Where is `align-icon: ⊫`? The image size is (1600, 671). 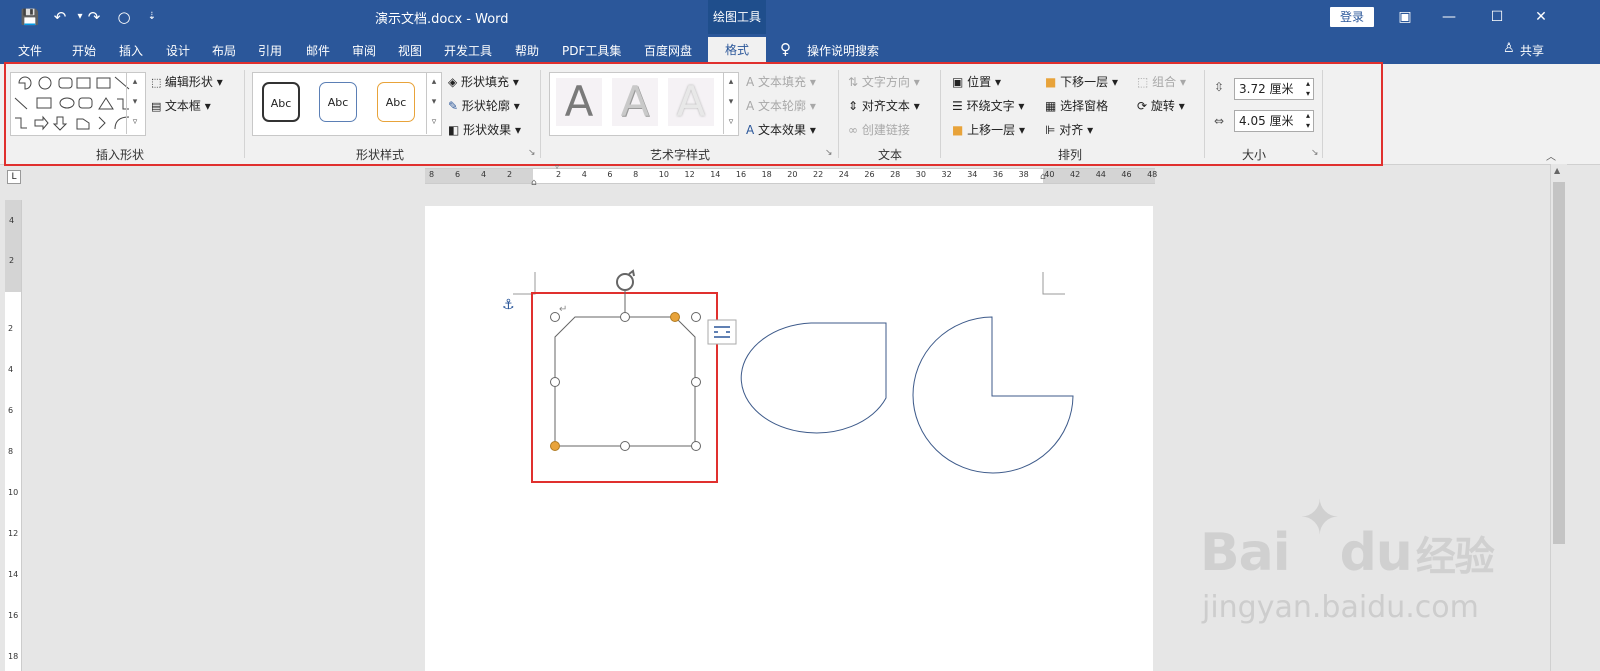
align-icon: ⊫ is located at coordinates (1052, 130).